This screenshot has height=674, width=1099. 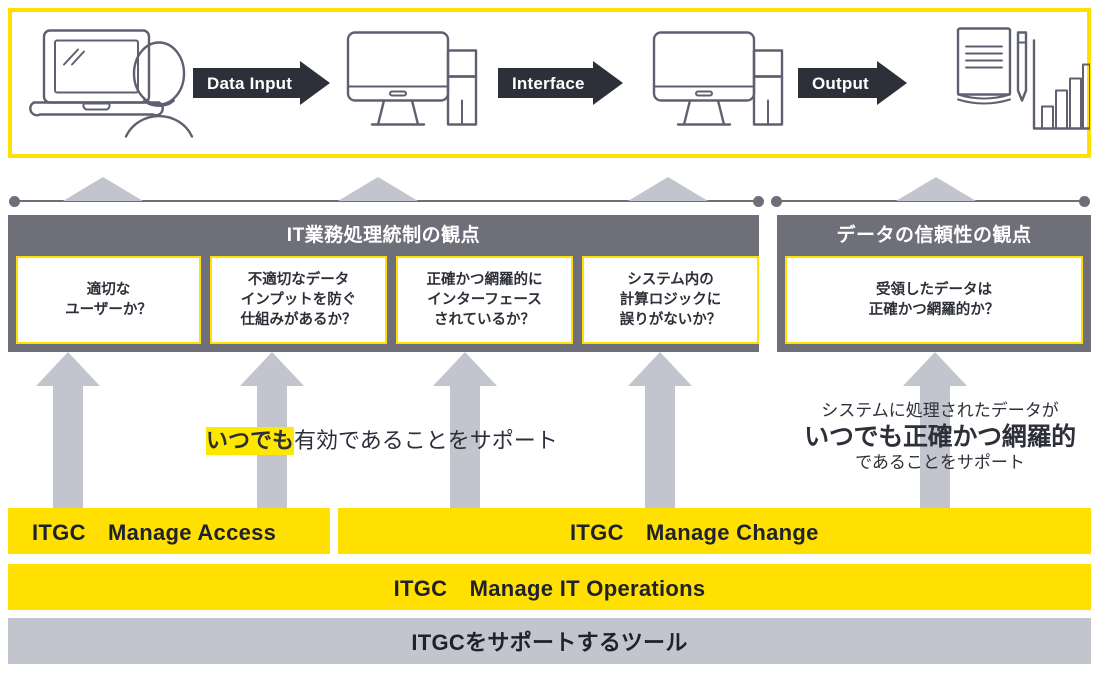 I want to click on support-text-line1: システムに処理されたデータが, so click(x=940, y=410).